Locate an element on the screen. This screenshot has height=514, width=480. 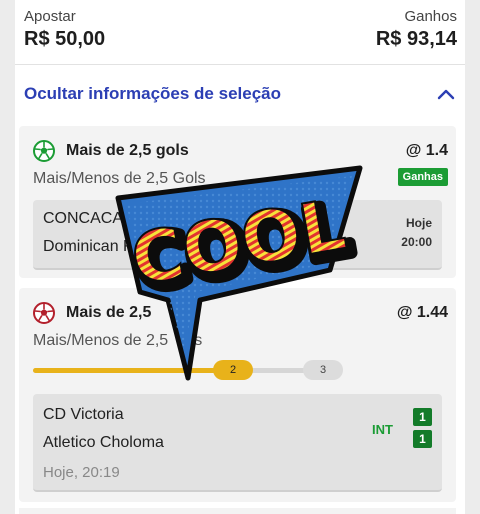
selection-odds: @ 1.4 is located at coordinates (426, 150).